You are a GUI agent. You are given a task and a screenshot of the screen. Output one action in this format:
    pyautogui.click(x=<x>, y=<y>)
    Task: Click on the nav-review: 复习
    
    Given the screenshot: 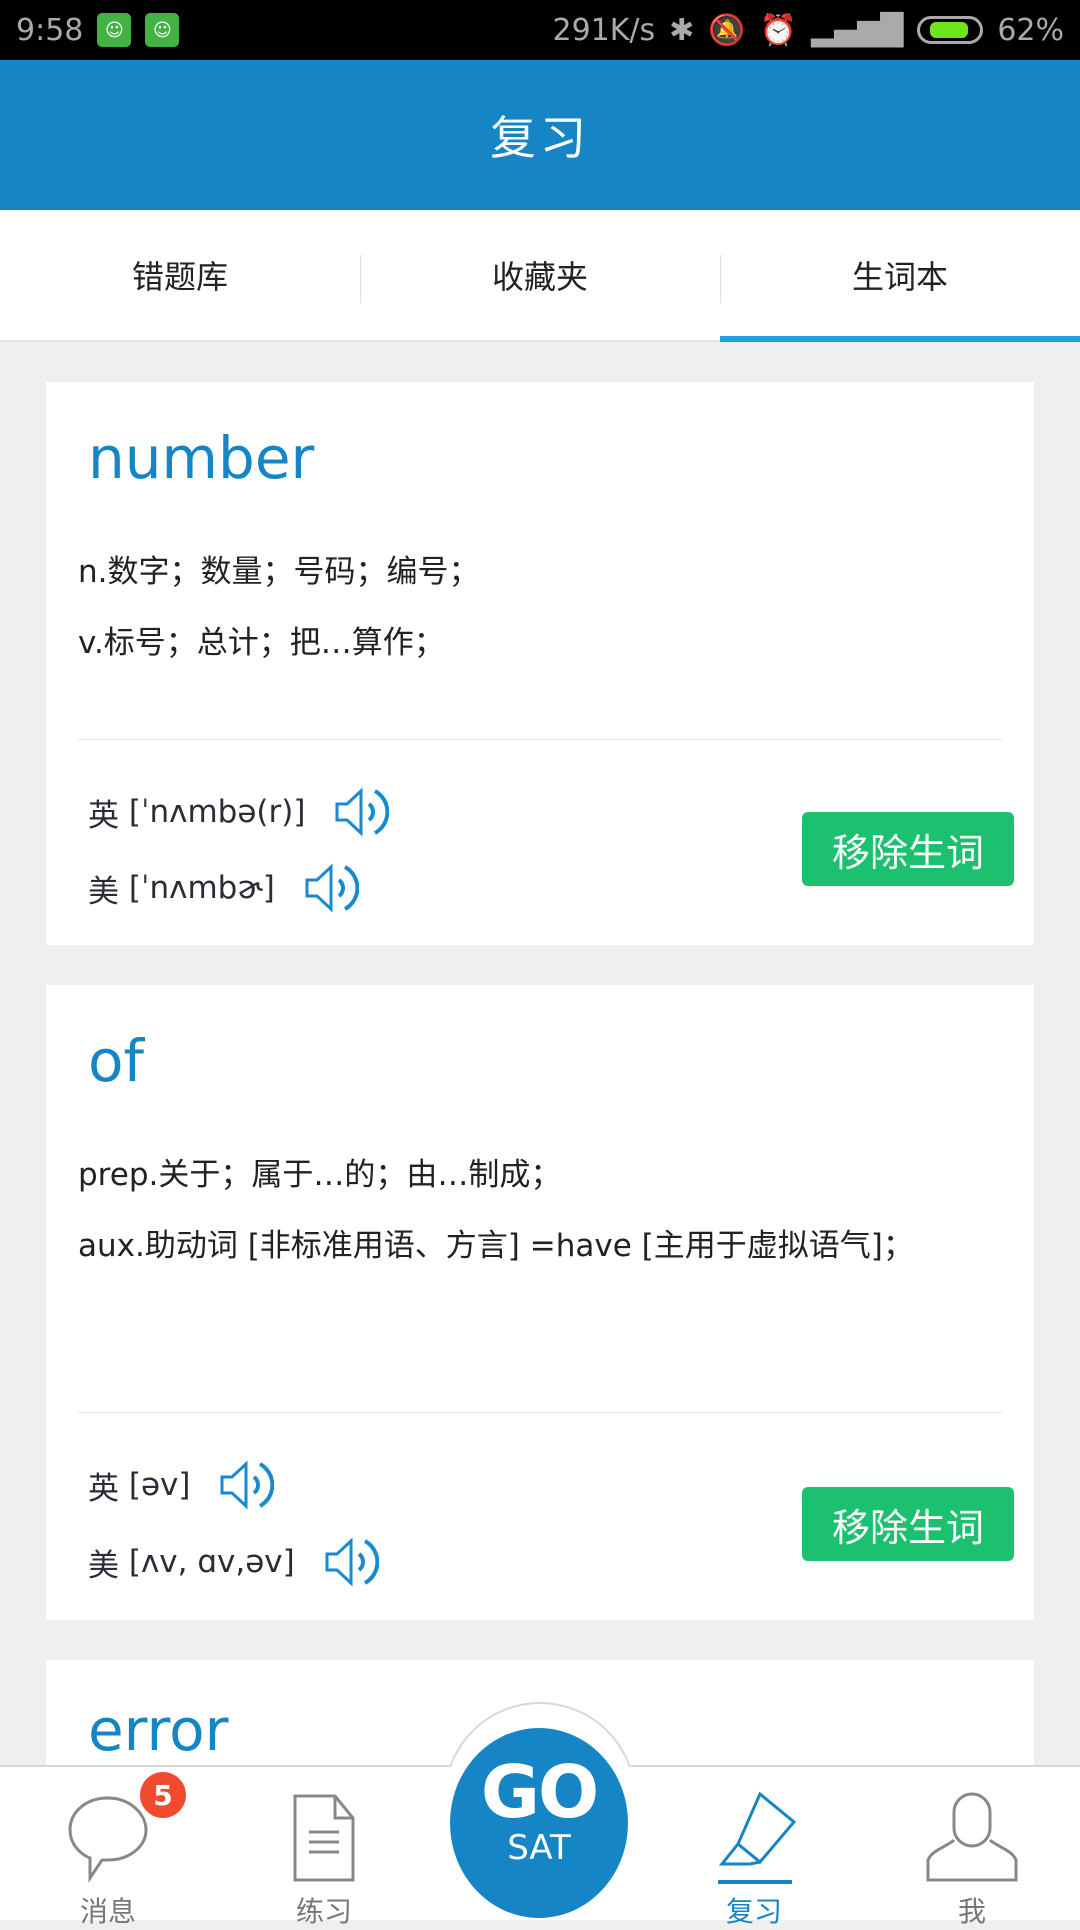 What is the action you would take?
    pyautogui.click(x=754, y=1860)
    